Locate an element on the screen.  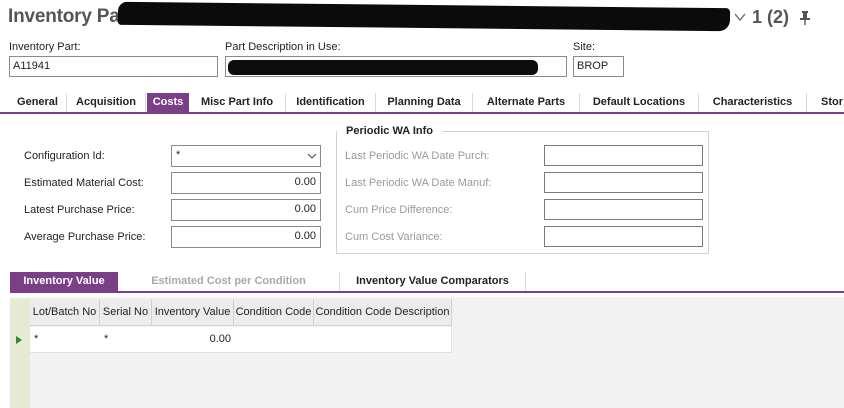
part-description-label: Part Description in Use: is located at coordinates (283, 47).